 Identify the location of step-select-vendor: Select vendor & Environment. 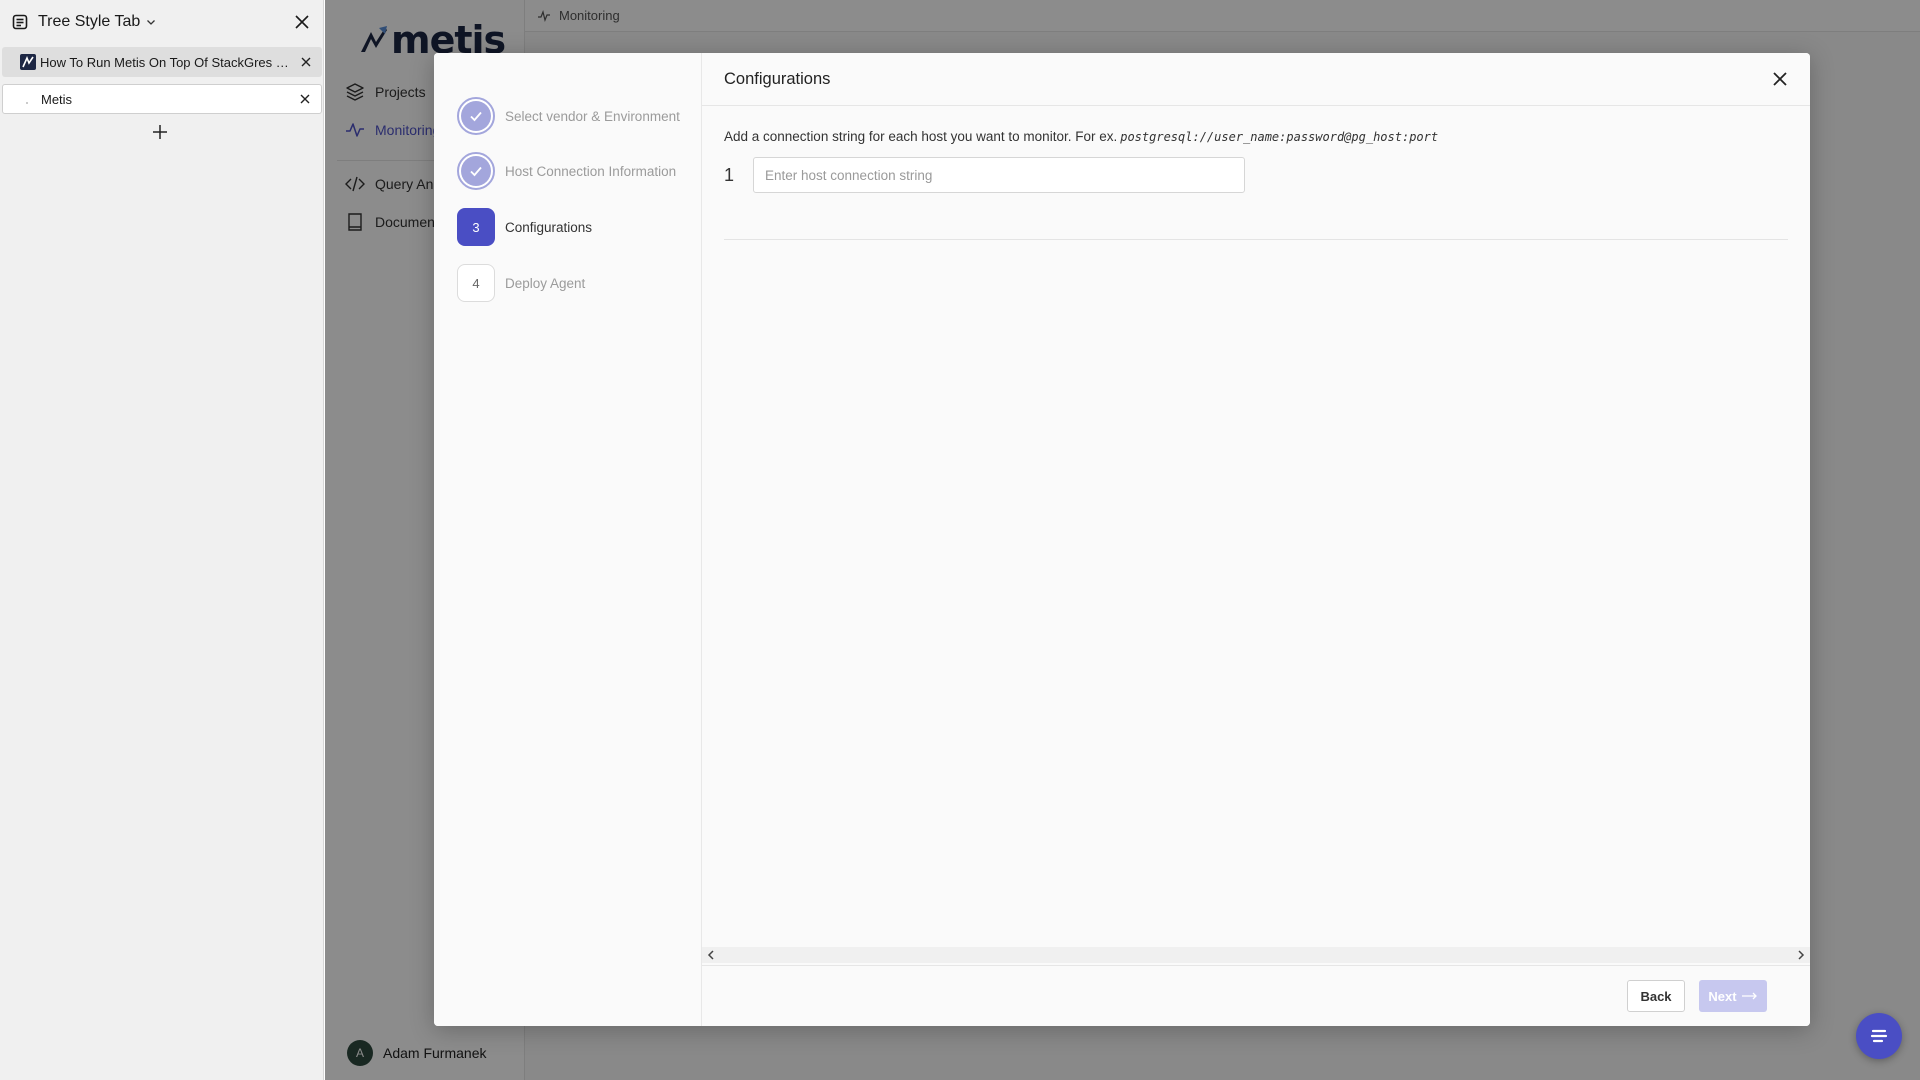
(568, 116).